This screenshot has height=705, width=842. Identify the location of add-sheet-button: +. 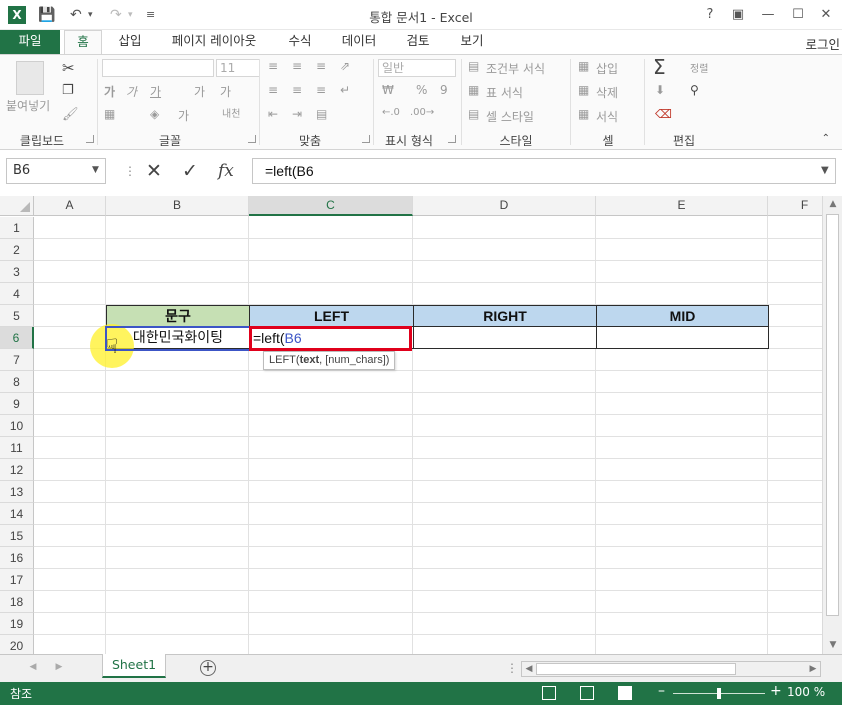
(208, 668).